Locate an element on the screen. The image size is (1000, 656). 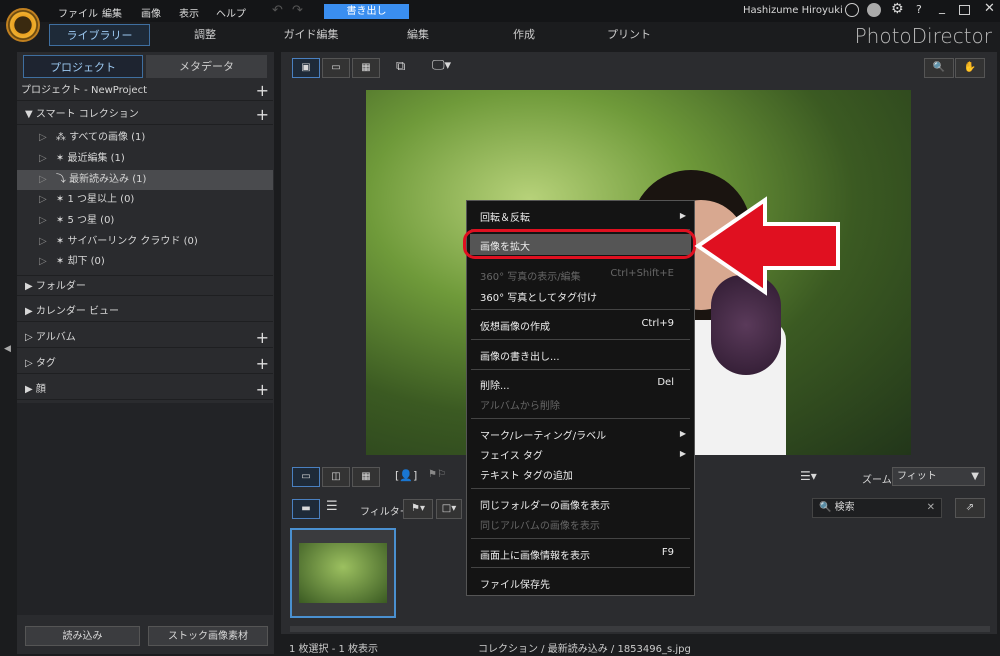
thumbnail is located at coordinates (343, 573).